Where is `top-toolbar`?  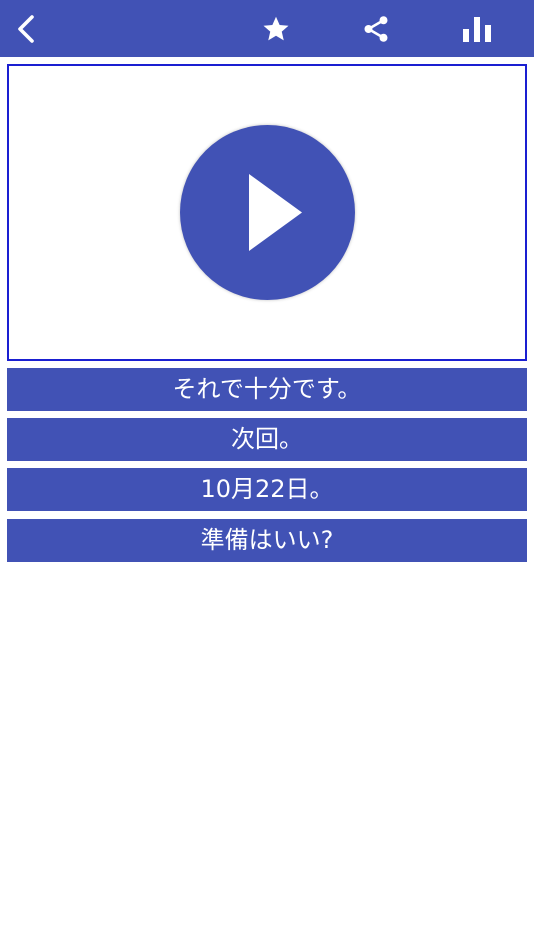
top-toolbar is located at coordinates (267, 28).